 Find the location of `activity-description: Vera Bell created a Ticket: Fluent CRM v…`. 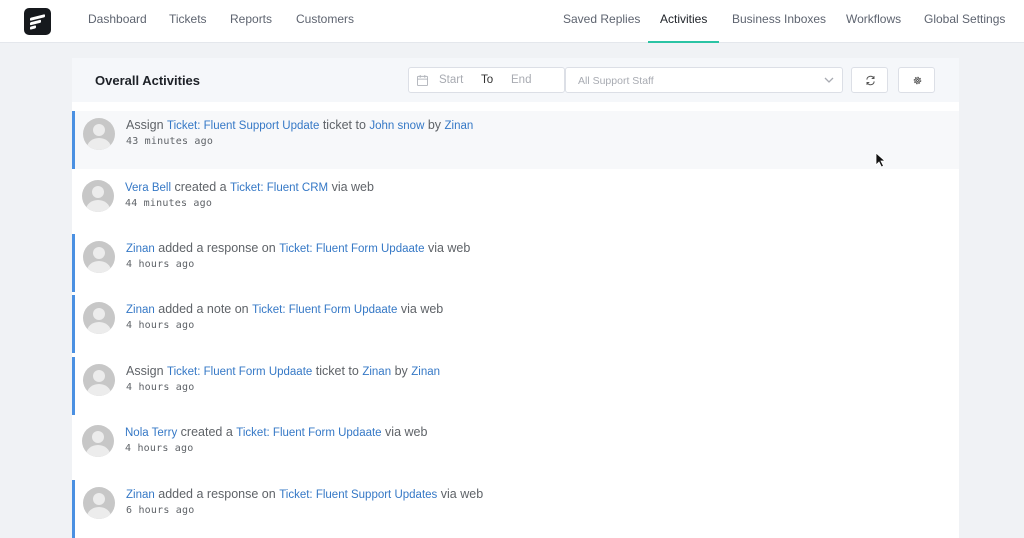

activity-description: Vera Bell created a Ticket: Fluent CRM v… is located at coordinates (249, 187).